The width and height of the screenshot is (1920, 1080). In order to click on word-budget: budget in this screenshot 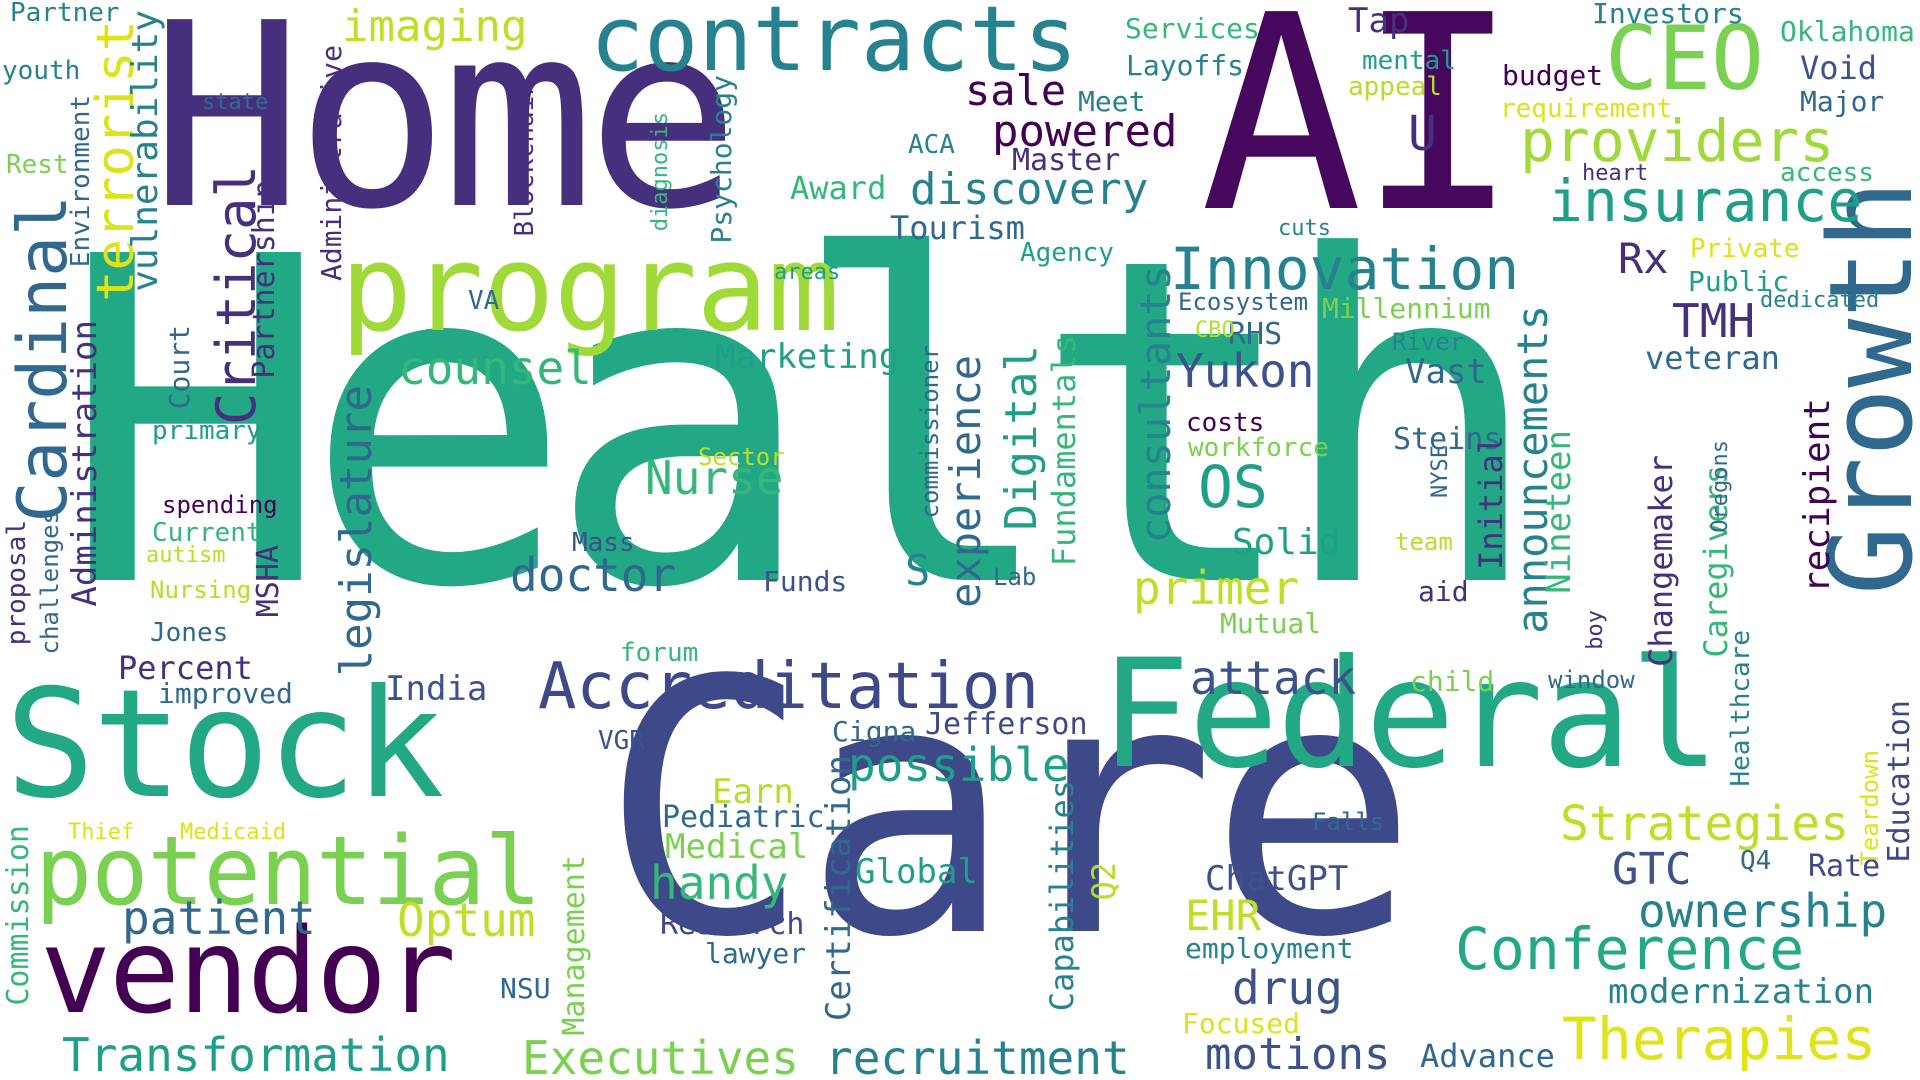, I will do `click(1553, 75)`.